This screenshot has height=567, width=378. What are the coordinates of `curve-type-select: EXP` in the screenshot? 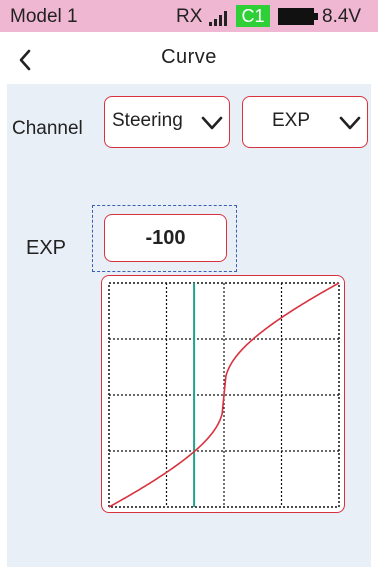 It's located at (305, 122).